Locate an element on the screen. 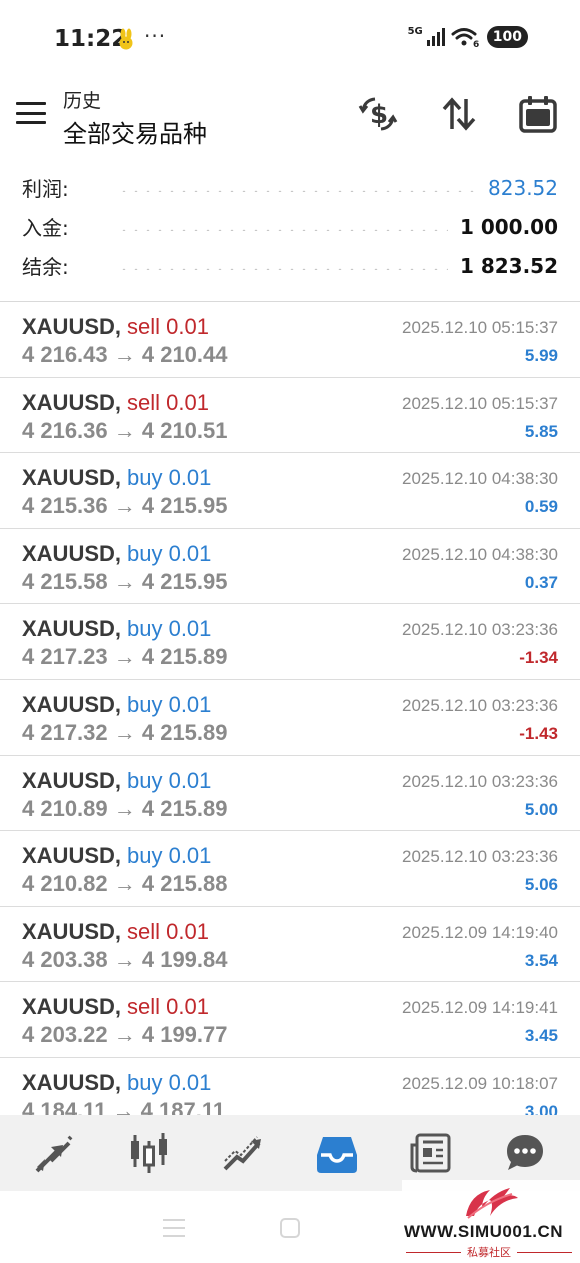 The height and width of the screenshot is (1263, 580). trade-profit: 3.54 is located at coordinates (541, 960).